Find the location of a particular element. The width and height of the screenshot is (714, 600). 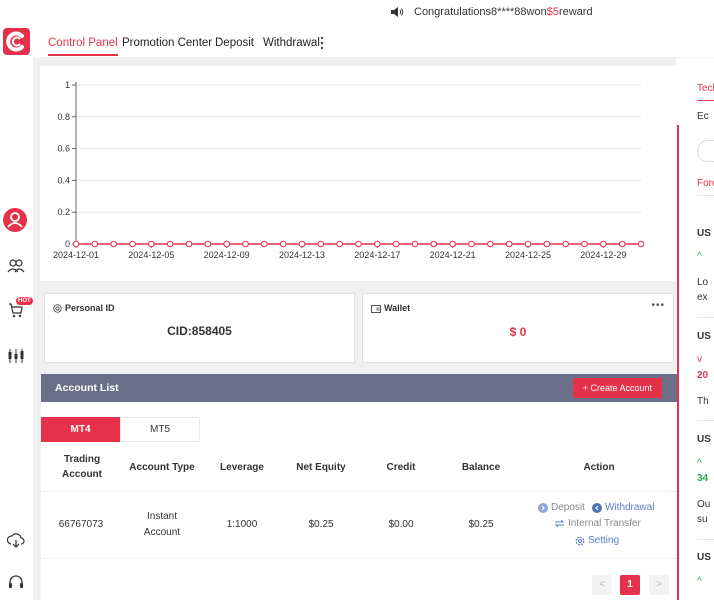

personal-id-title: Personal ID is located at coordinates (90, 308).